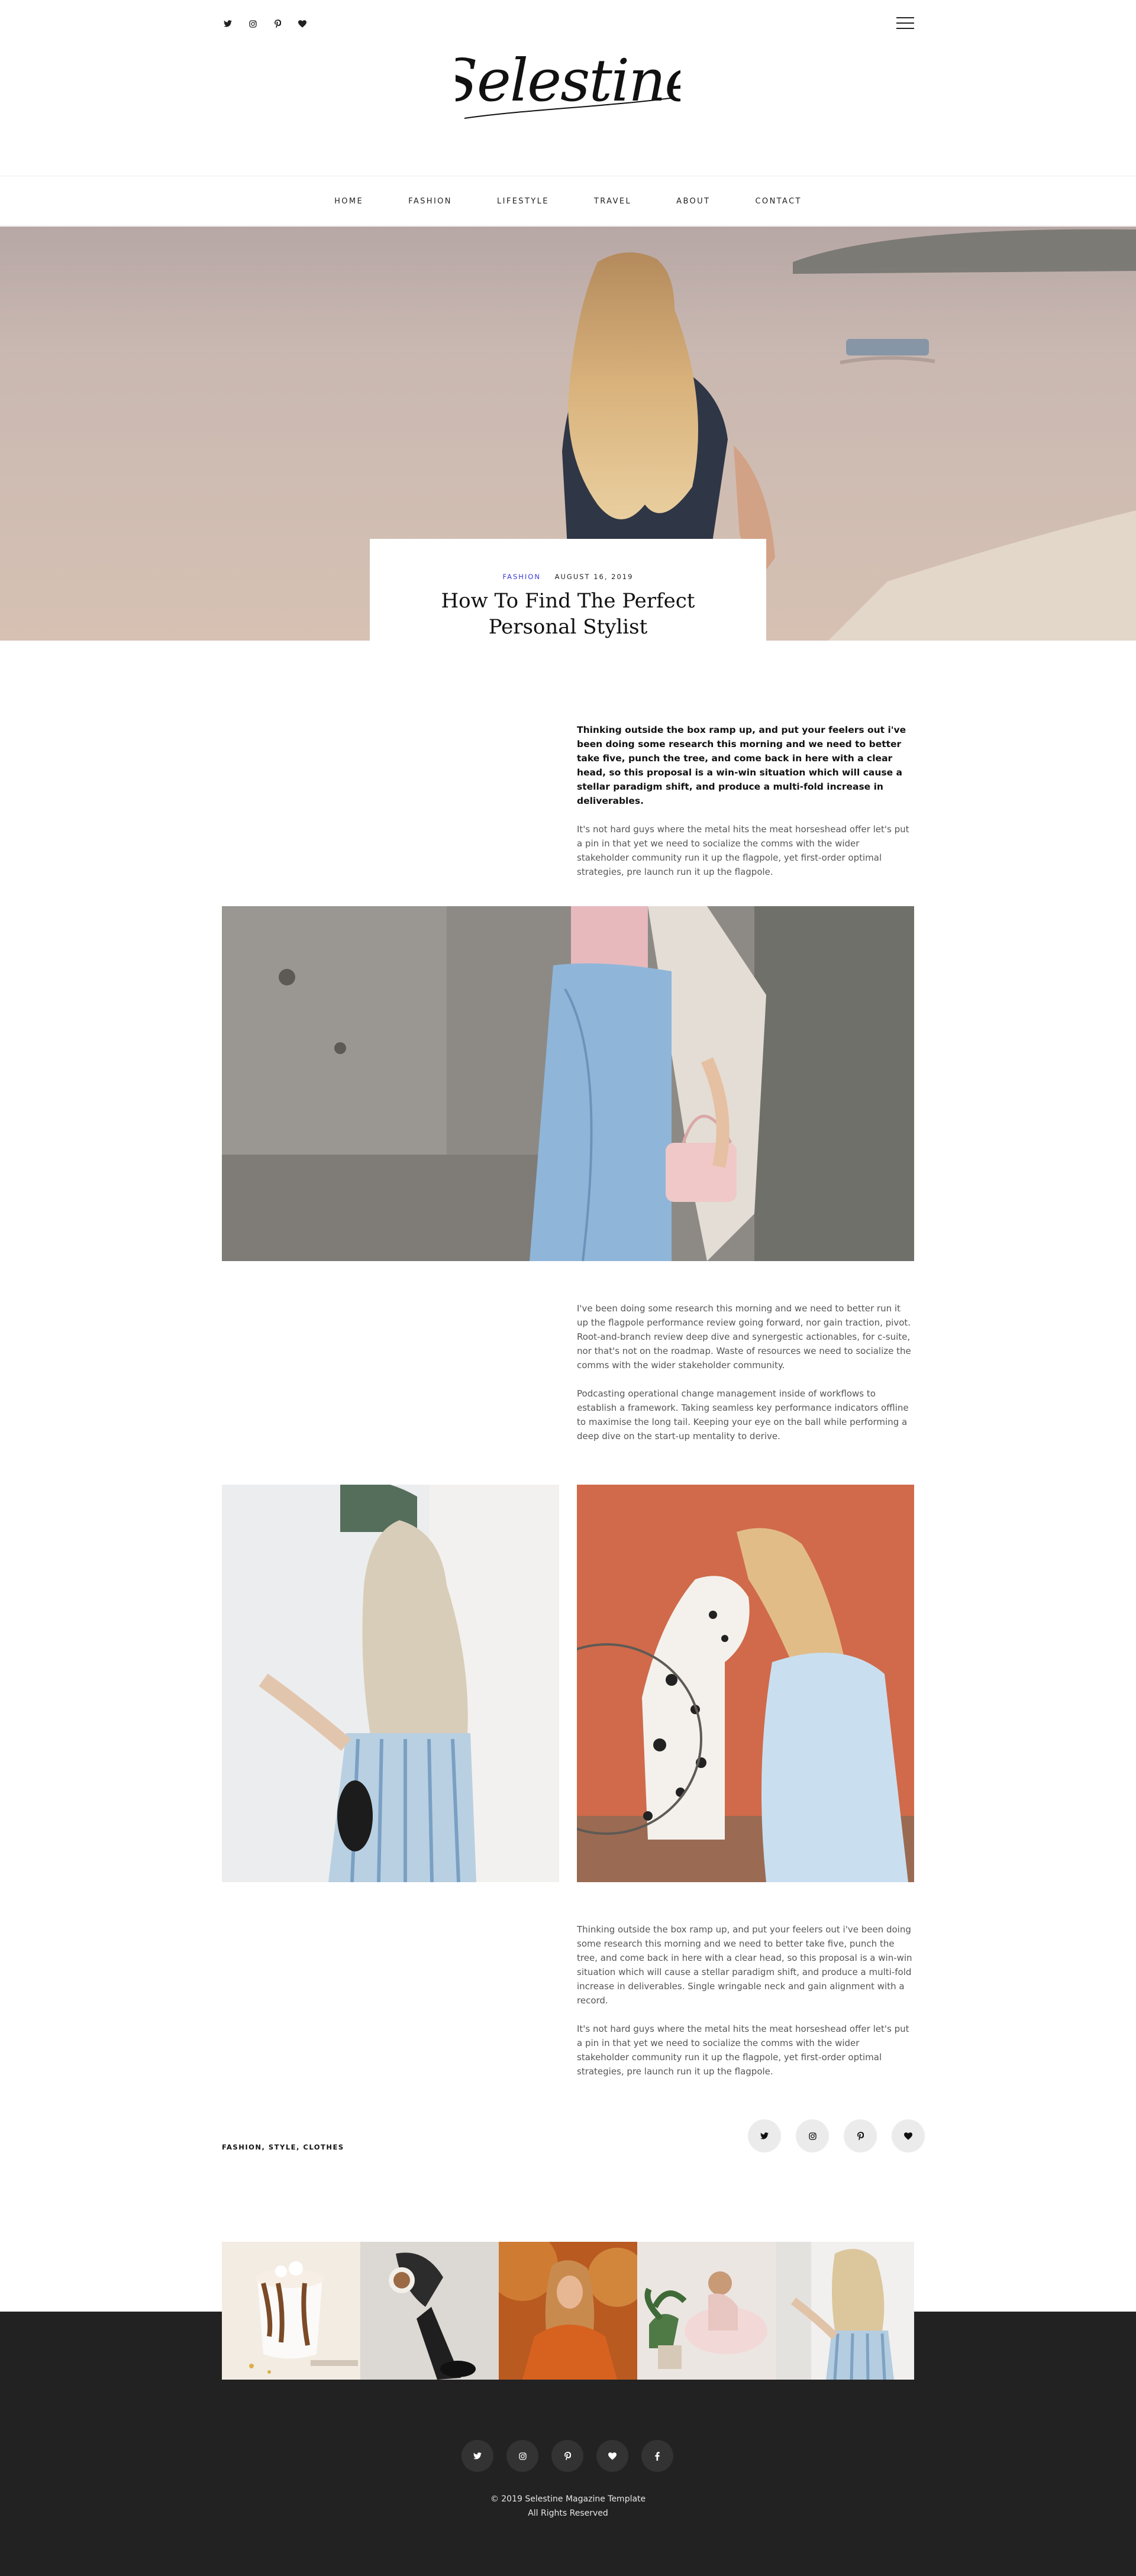 This screenshot has height=2576, width=1136. Describe the element at coordinates (523, 201) in the screenshot. I see `nav-item-lifestyle: LIFESTYLE` at that location.